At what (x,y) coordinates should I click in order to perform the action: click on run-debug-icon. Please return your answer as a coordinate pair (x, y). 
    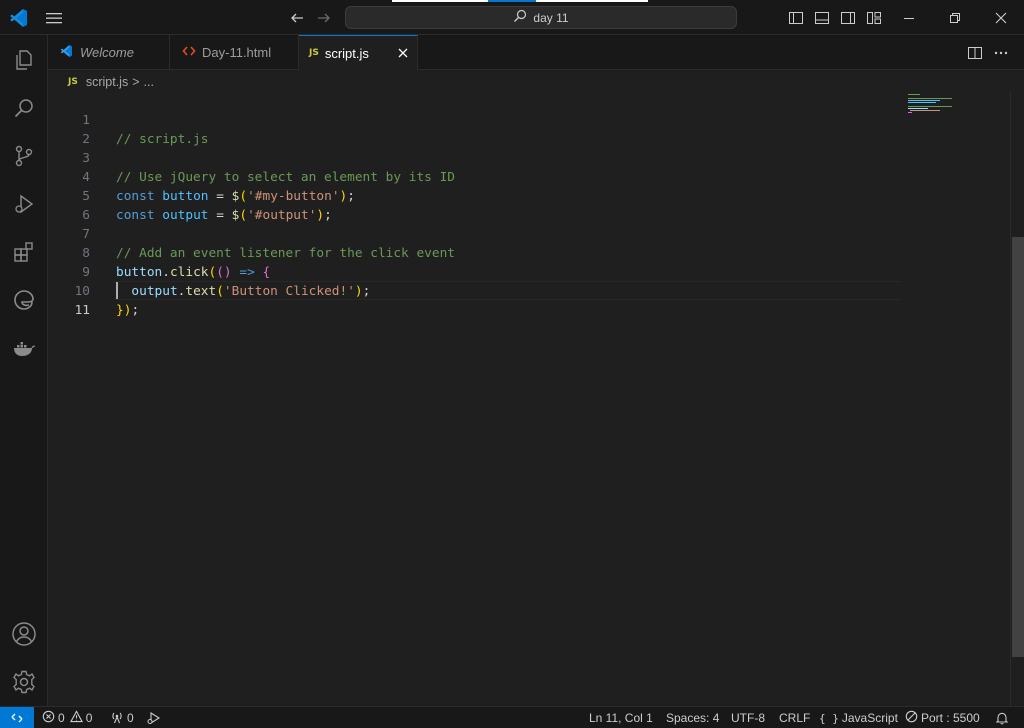
    Looking at the image, I should click on (24, 204).